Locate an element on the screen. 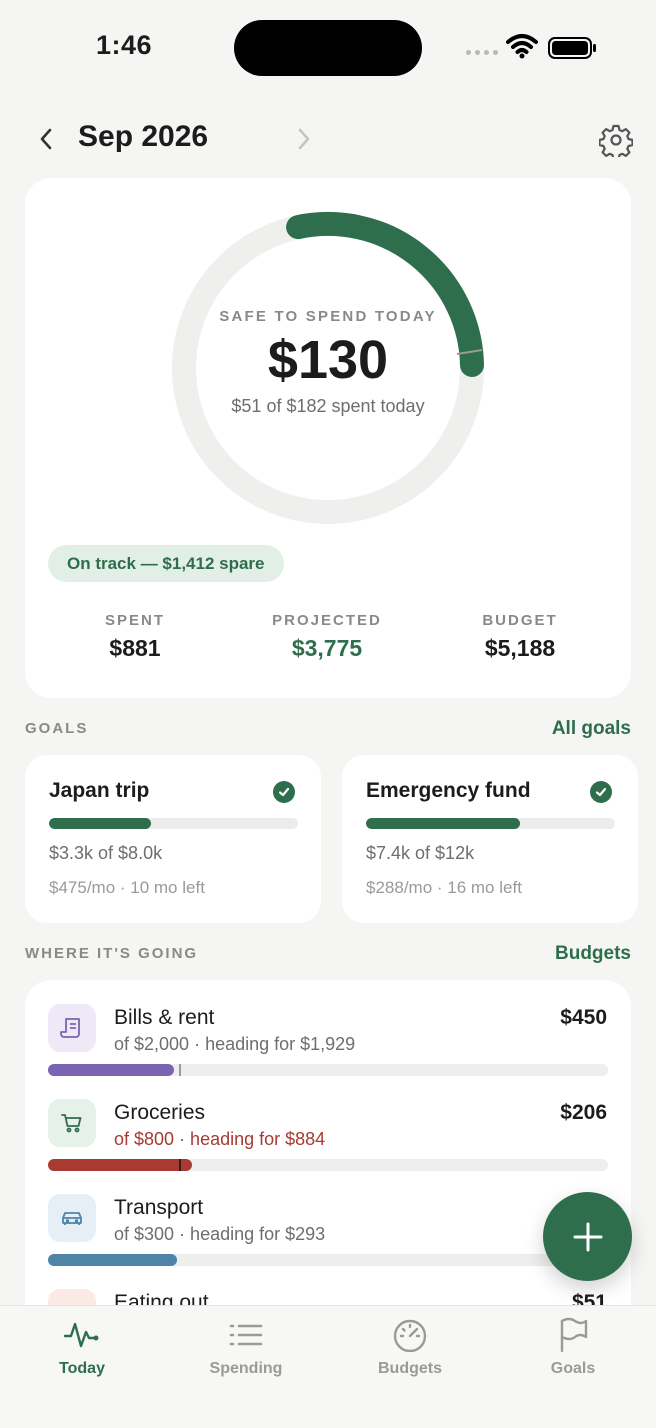 The height and width of the screenshot is (1428, 656). spent-today-text: $51 of $182 spent today is located at coordinates (328, 406).